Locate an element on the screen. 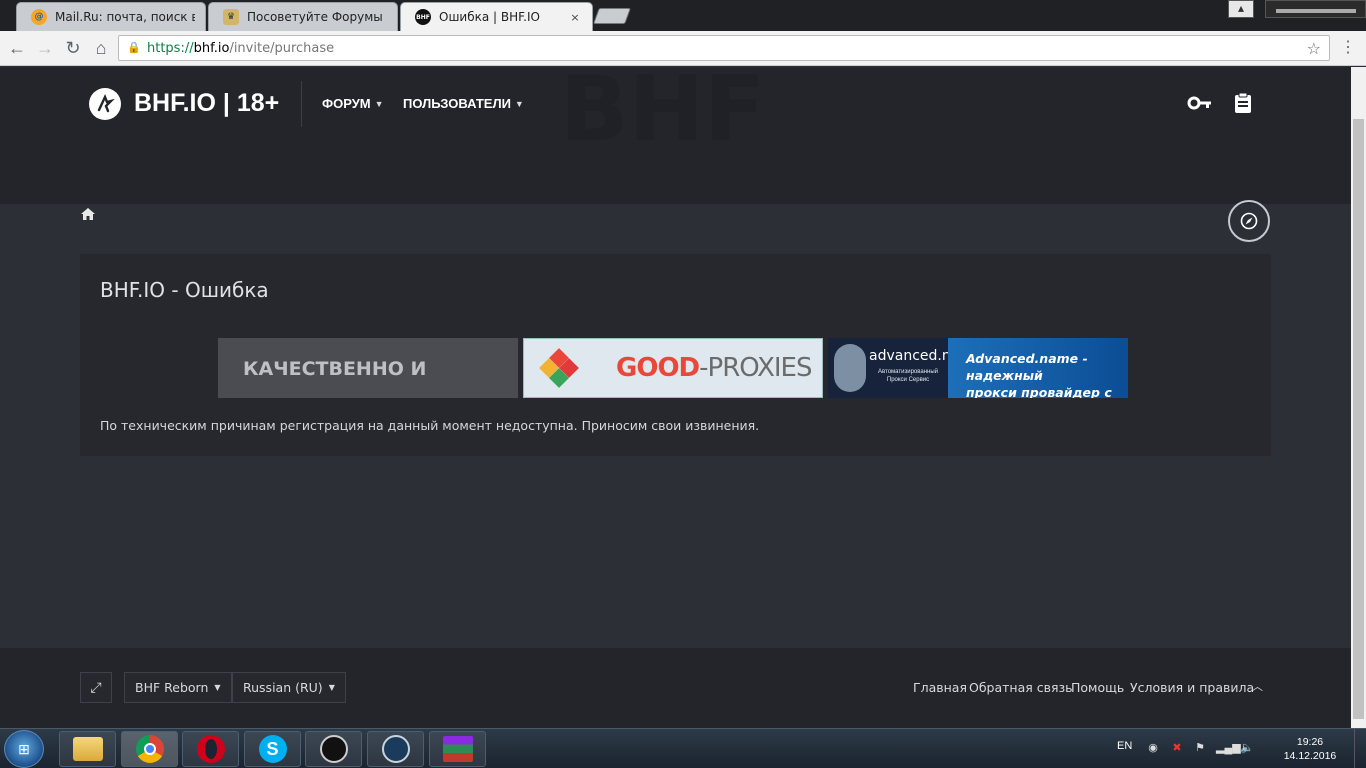 The width and height of the screenshot is (1366, 768). language-indicator: EN is located at coordinates (1124, 746).